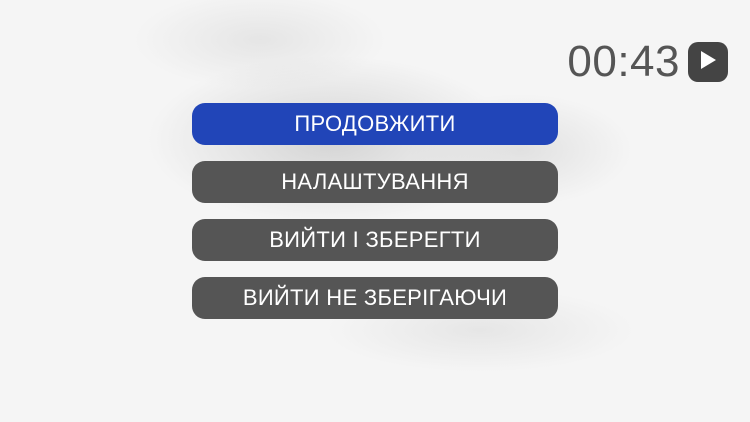 The image size is (750, 422). What do you see at coordinates (375, 240) in the screenshot?
I see `exit-and-save-button: ВИЙТИ І ЗБЕРЕГТИ` at bounding box center [375, 240].